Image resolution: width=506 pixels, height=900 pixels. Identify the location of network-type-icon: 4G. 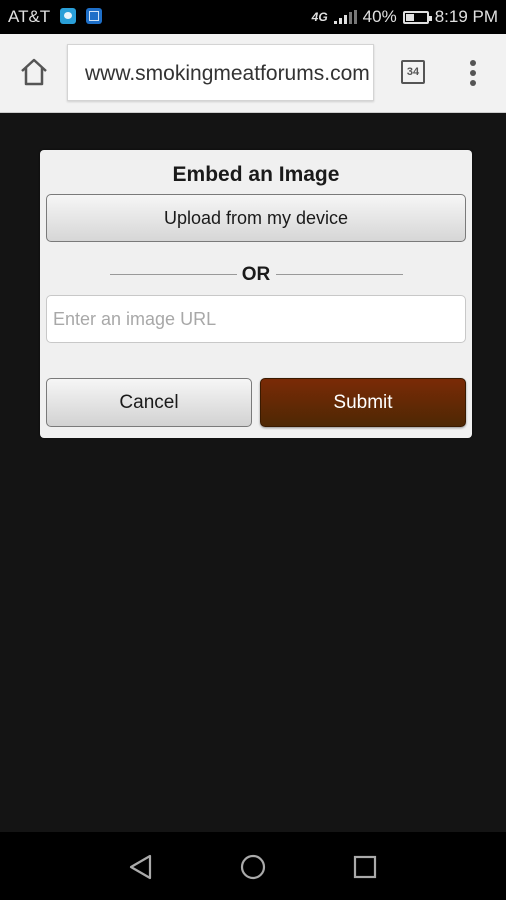
(320, 17).